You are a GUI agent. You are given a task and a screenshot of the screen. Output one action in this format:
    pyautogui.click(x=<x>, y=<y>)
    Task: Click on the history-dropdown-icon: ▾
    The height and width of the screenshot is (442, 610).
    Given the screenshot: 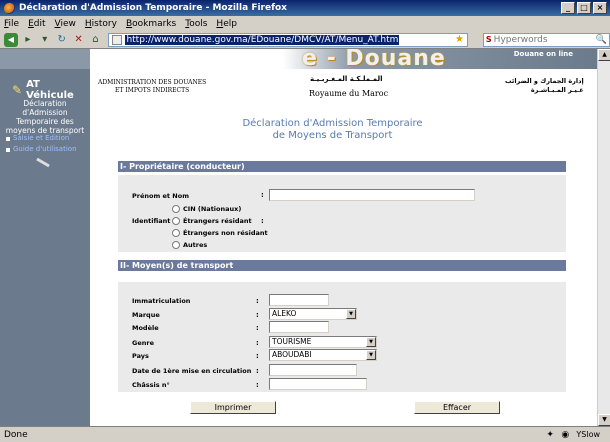 What is the action you would take?
    pyautogui.click(x=45, y=40)
    